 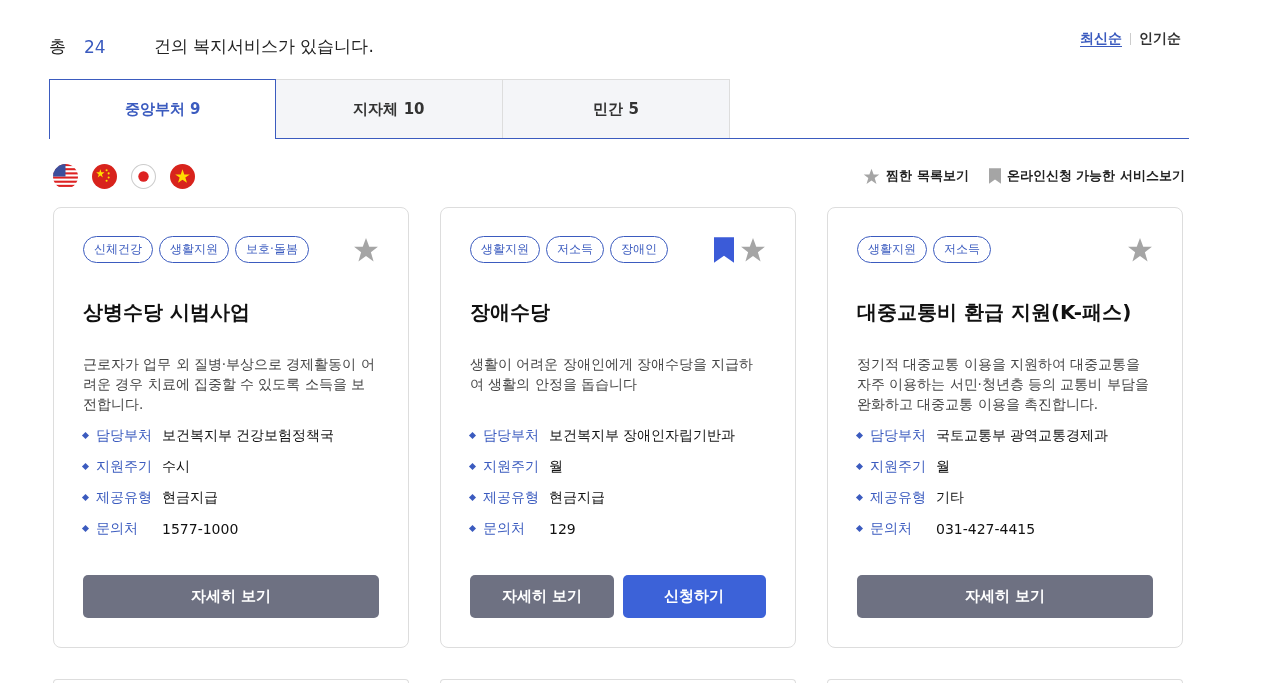 I want to click on service-title: 대중교통비 환급 지원(K-패스), so click(x=995, y=312).